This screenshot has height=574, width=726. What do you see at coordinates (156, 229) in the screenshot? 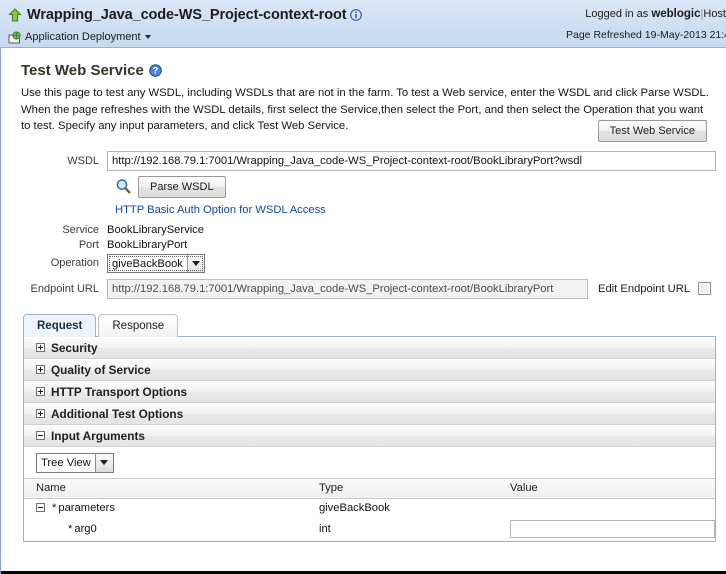
I see `service-value: BookLibraryService` at bounding box center [156, 229].